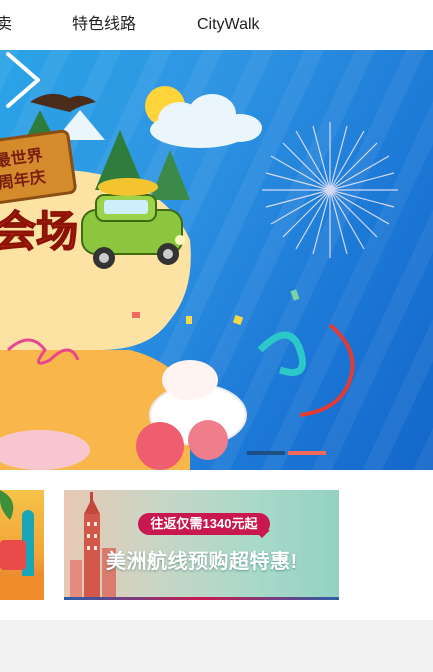 Image resolution: width=433 pixels, height=672 pixels. I want to click on fireworks-icon, so click(330, 190).